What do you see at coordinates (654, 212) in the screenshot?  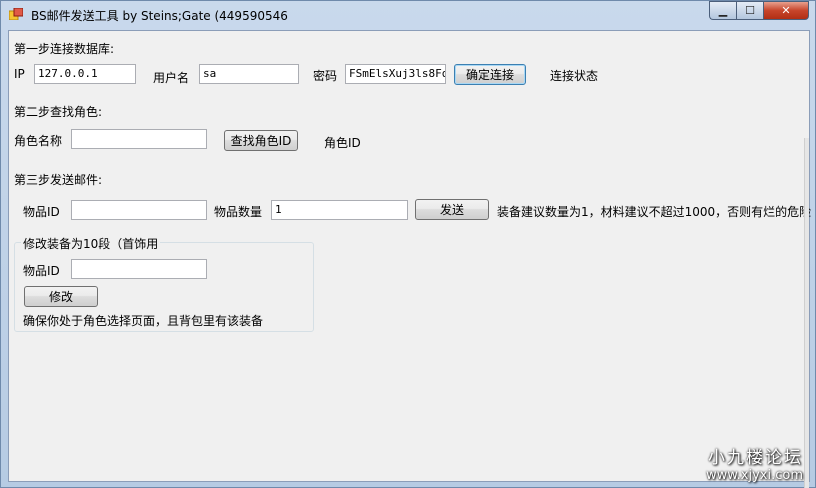 I see `send-hint: 装备建议数量为1，材料建议不超过1000，否则有烂的危险` at bounding box center [654, 212].